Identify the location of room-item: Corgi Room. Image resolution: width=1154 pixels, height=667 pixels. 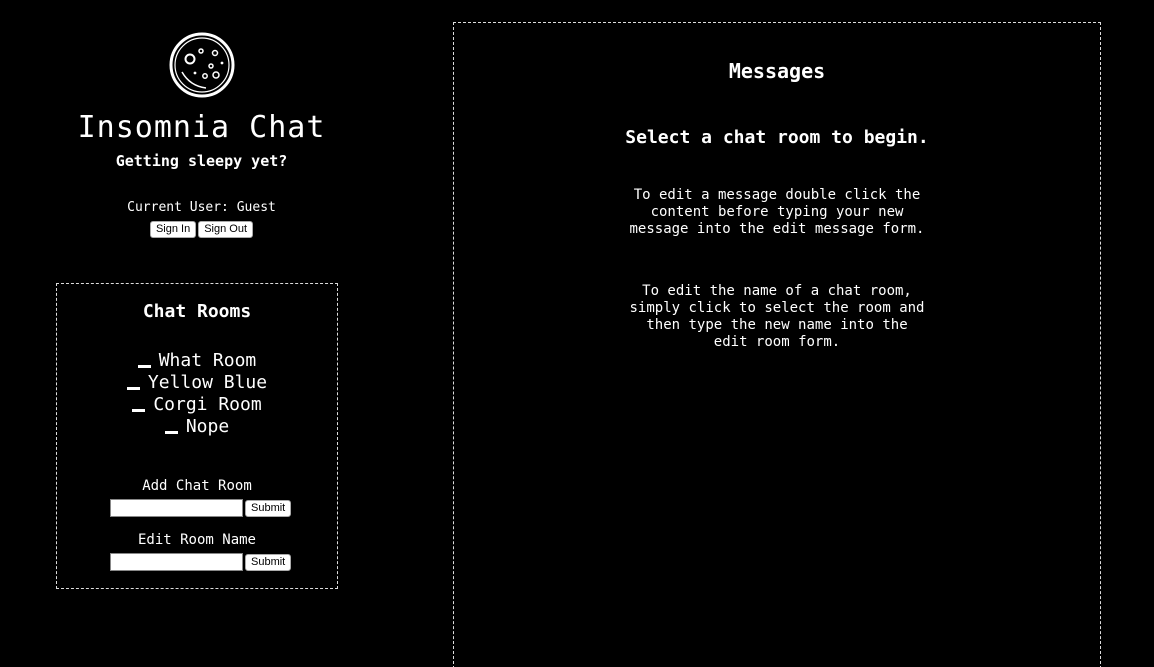
(197, 405).